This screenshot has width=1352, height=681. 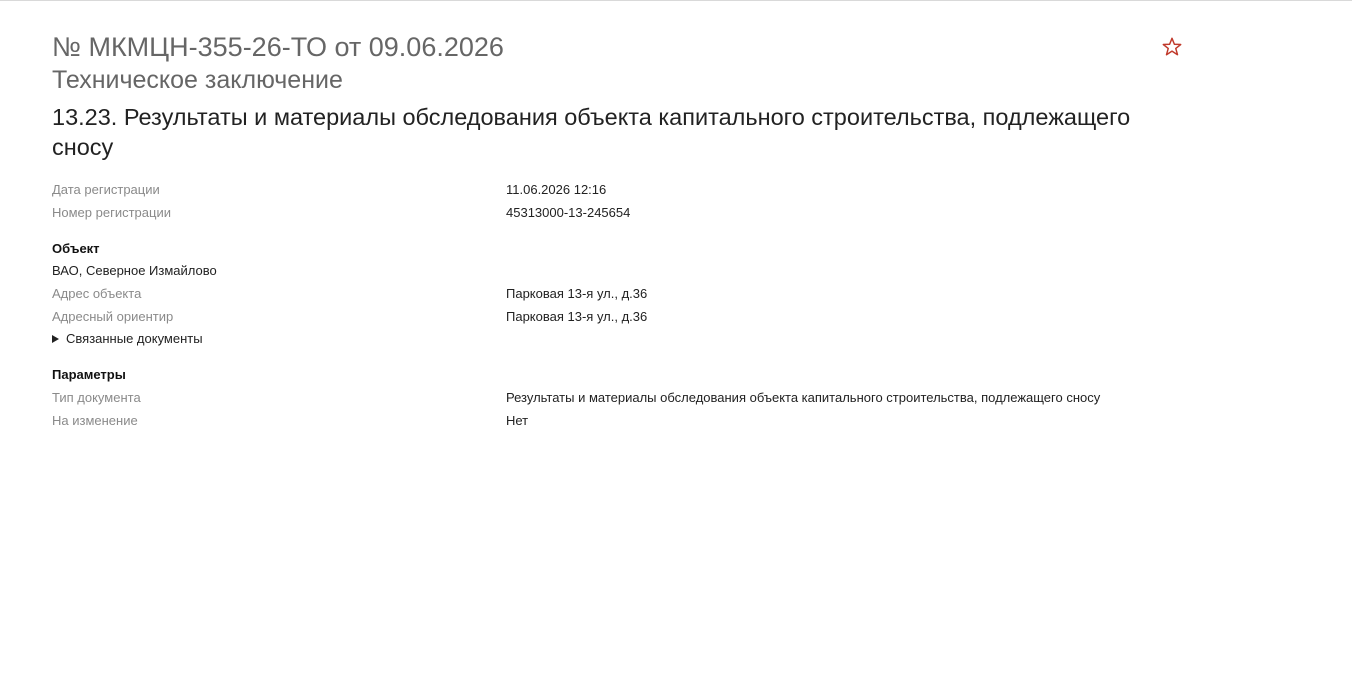 I want to click on top-border, so click(x=676, y=1).